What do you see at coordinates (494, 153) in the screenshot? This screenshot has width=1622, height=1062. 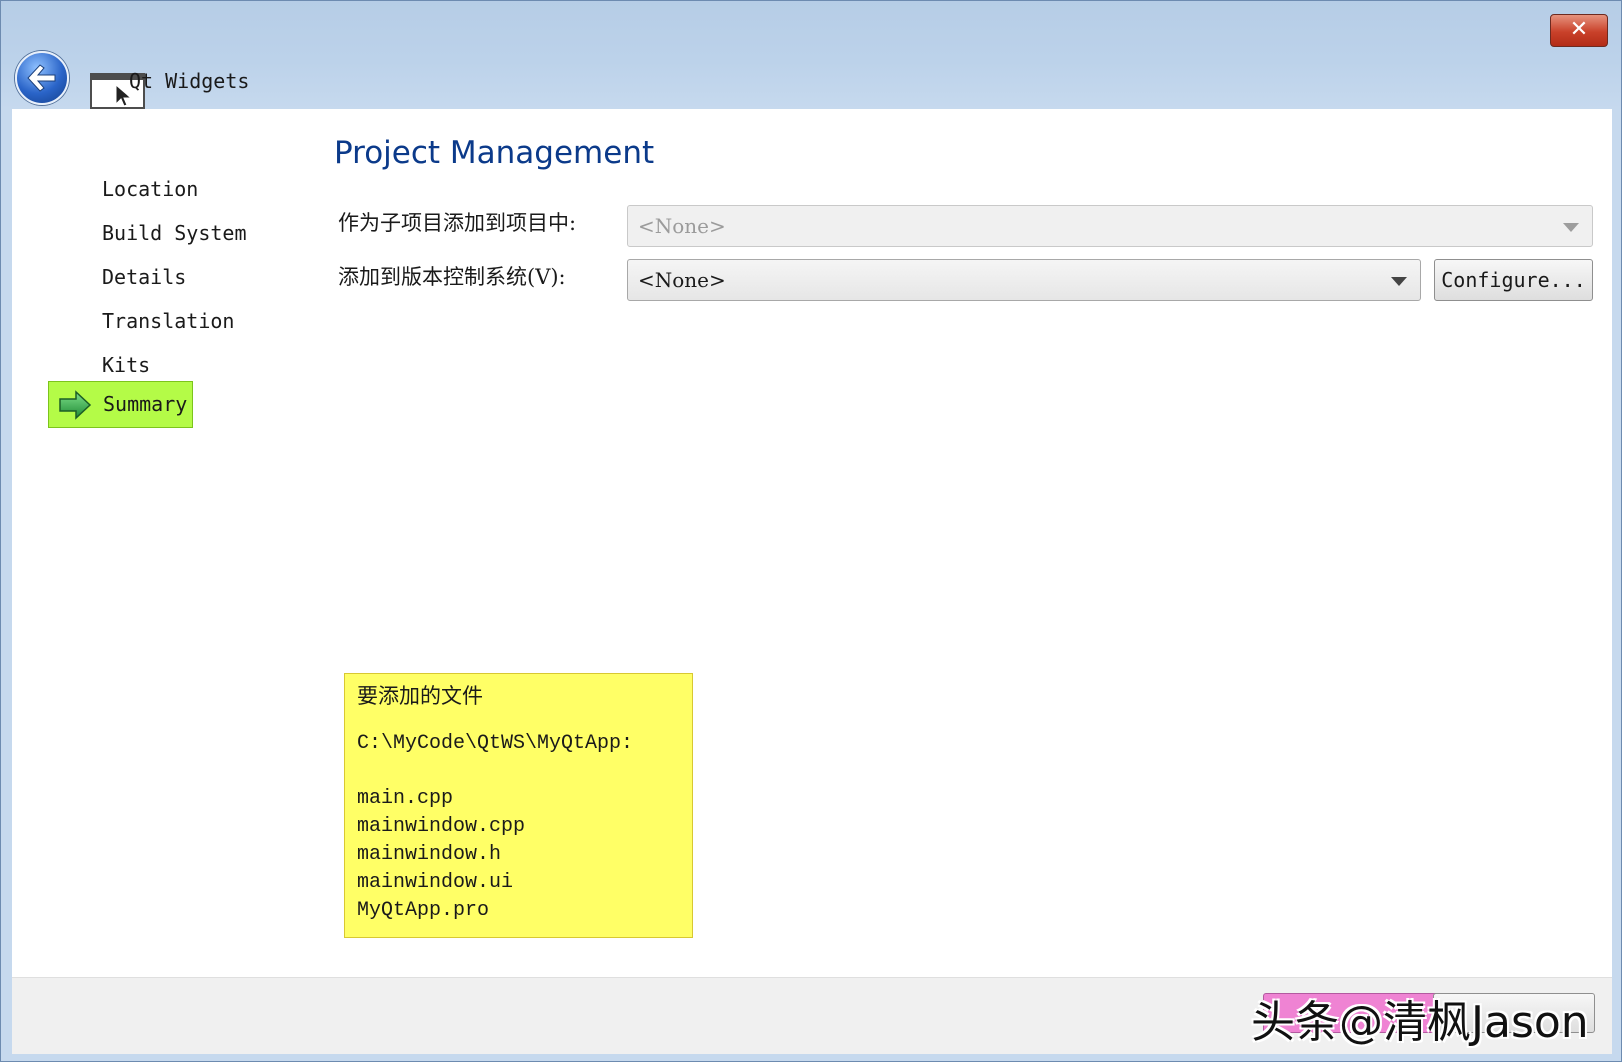 I see `page-title: Project Management` at bounding box center [494, 153].